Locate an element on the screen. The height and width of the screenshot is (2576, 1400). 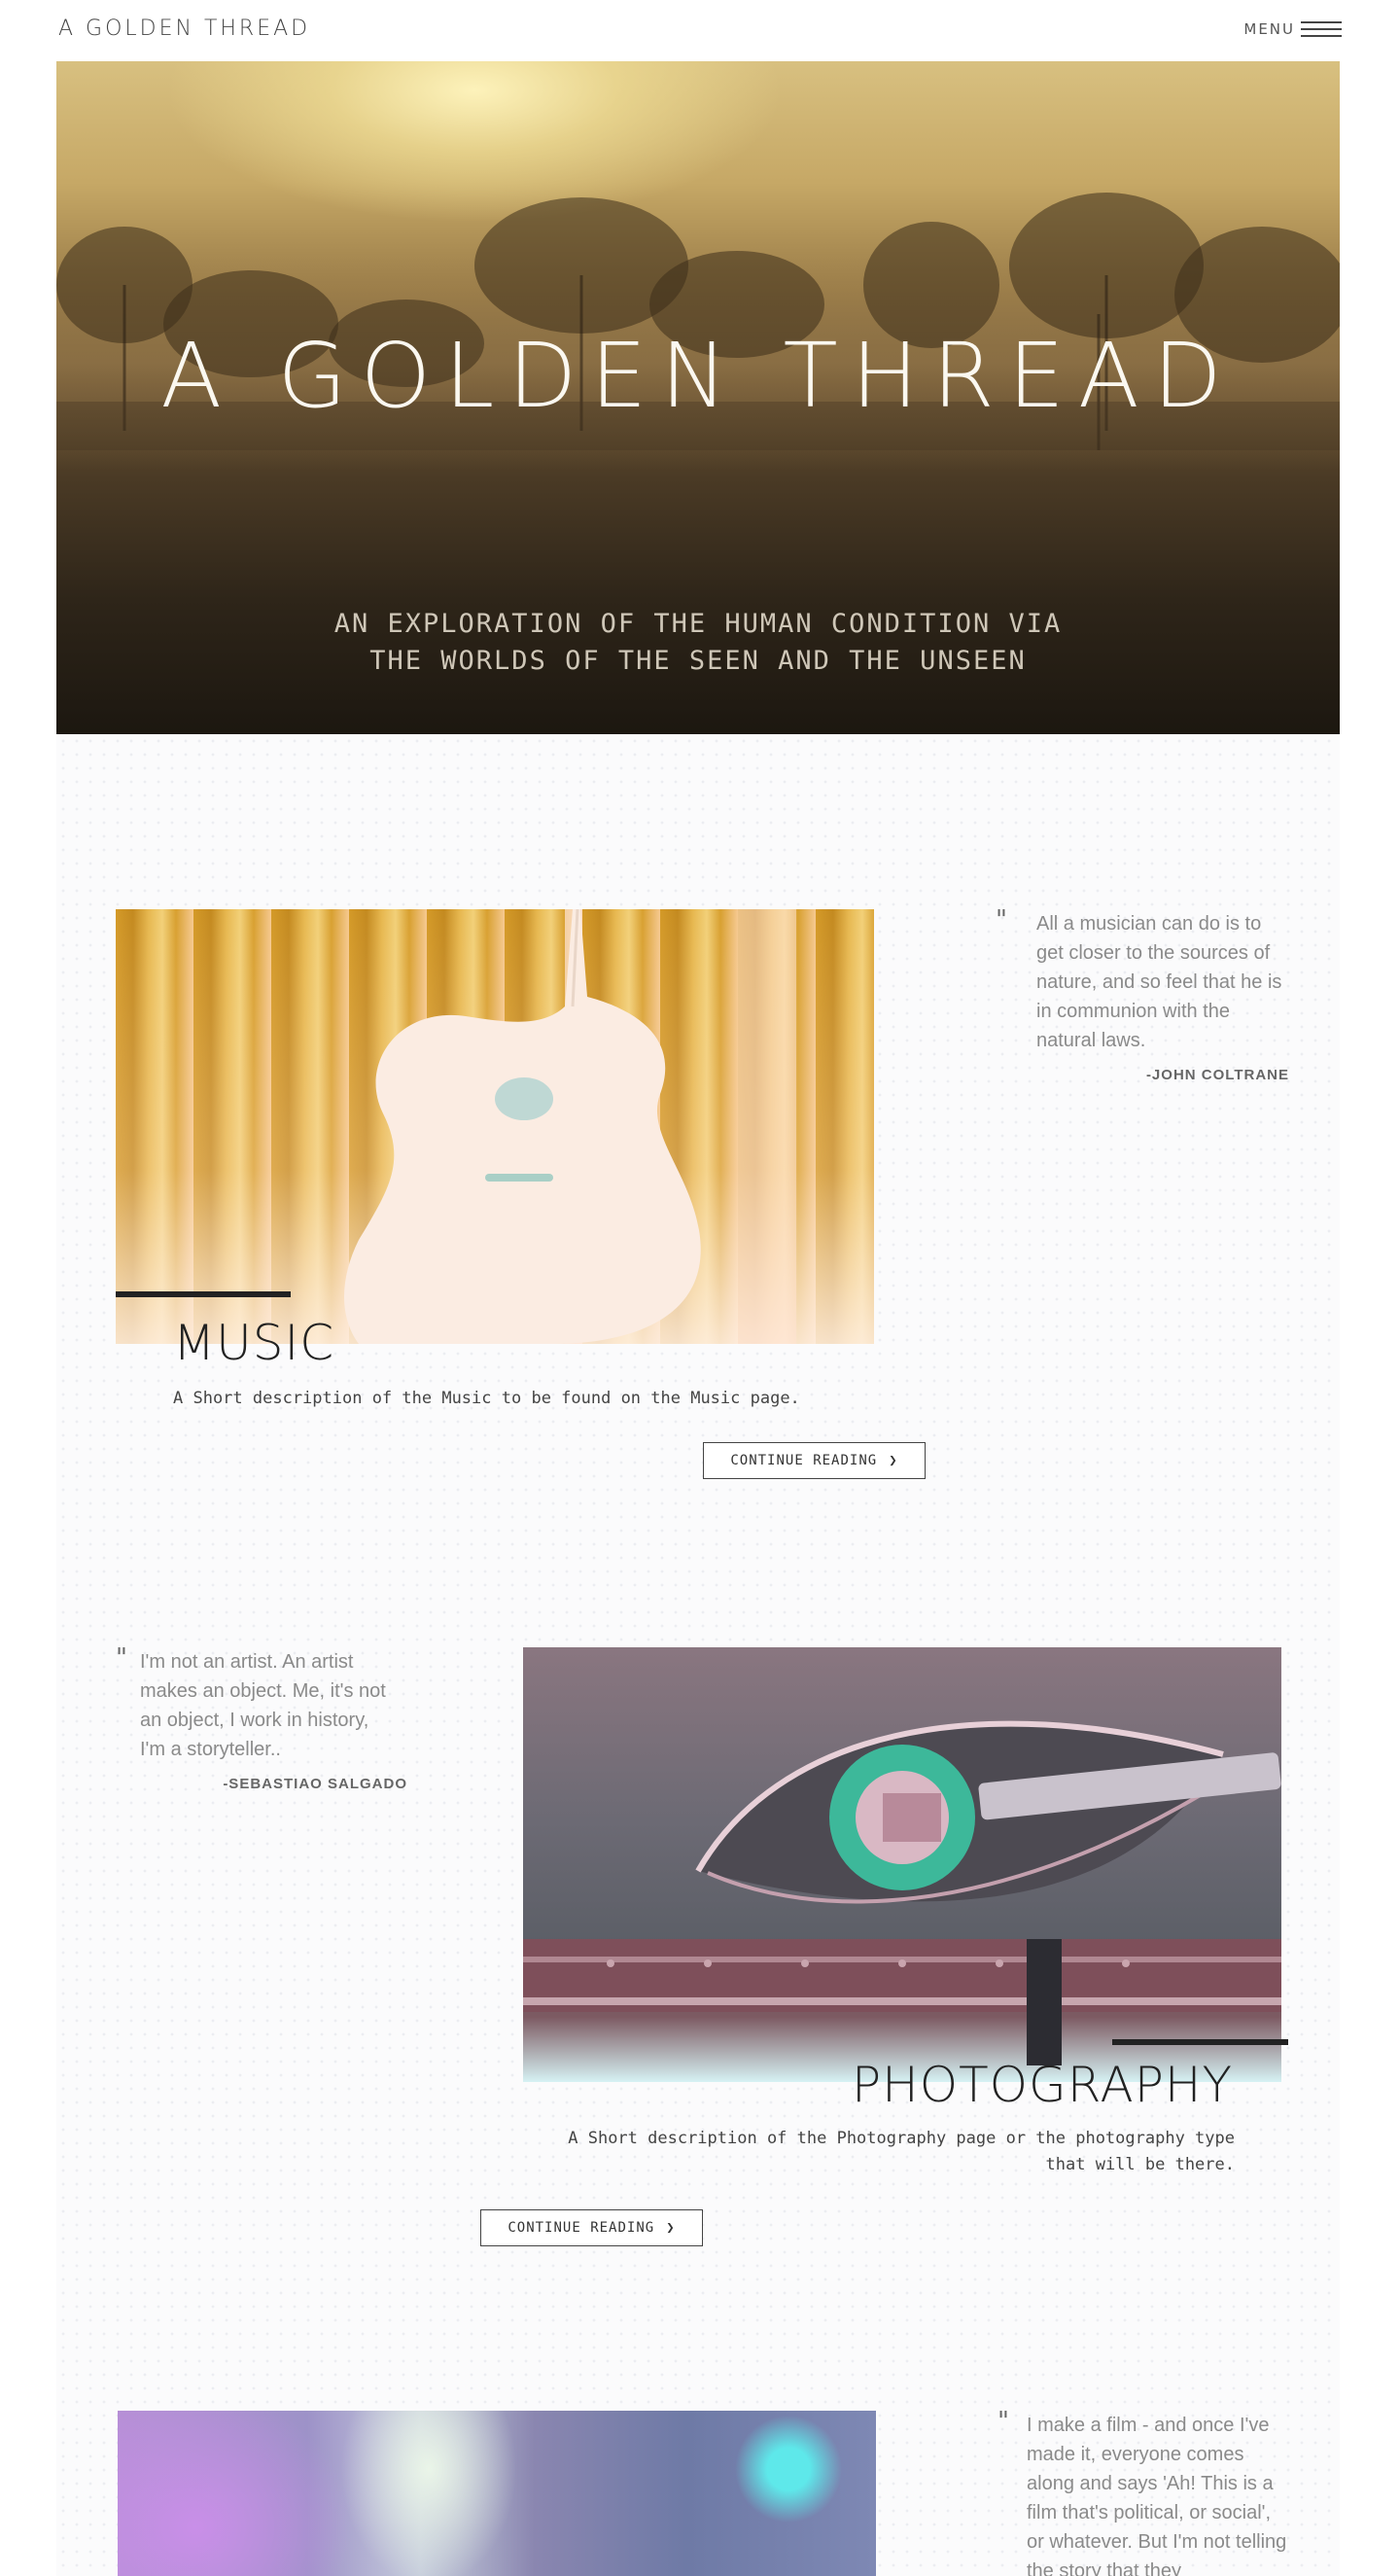
hamburger-icon is located at coordinates (1321, 29).